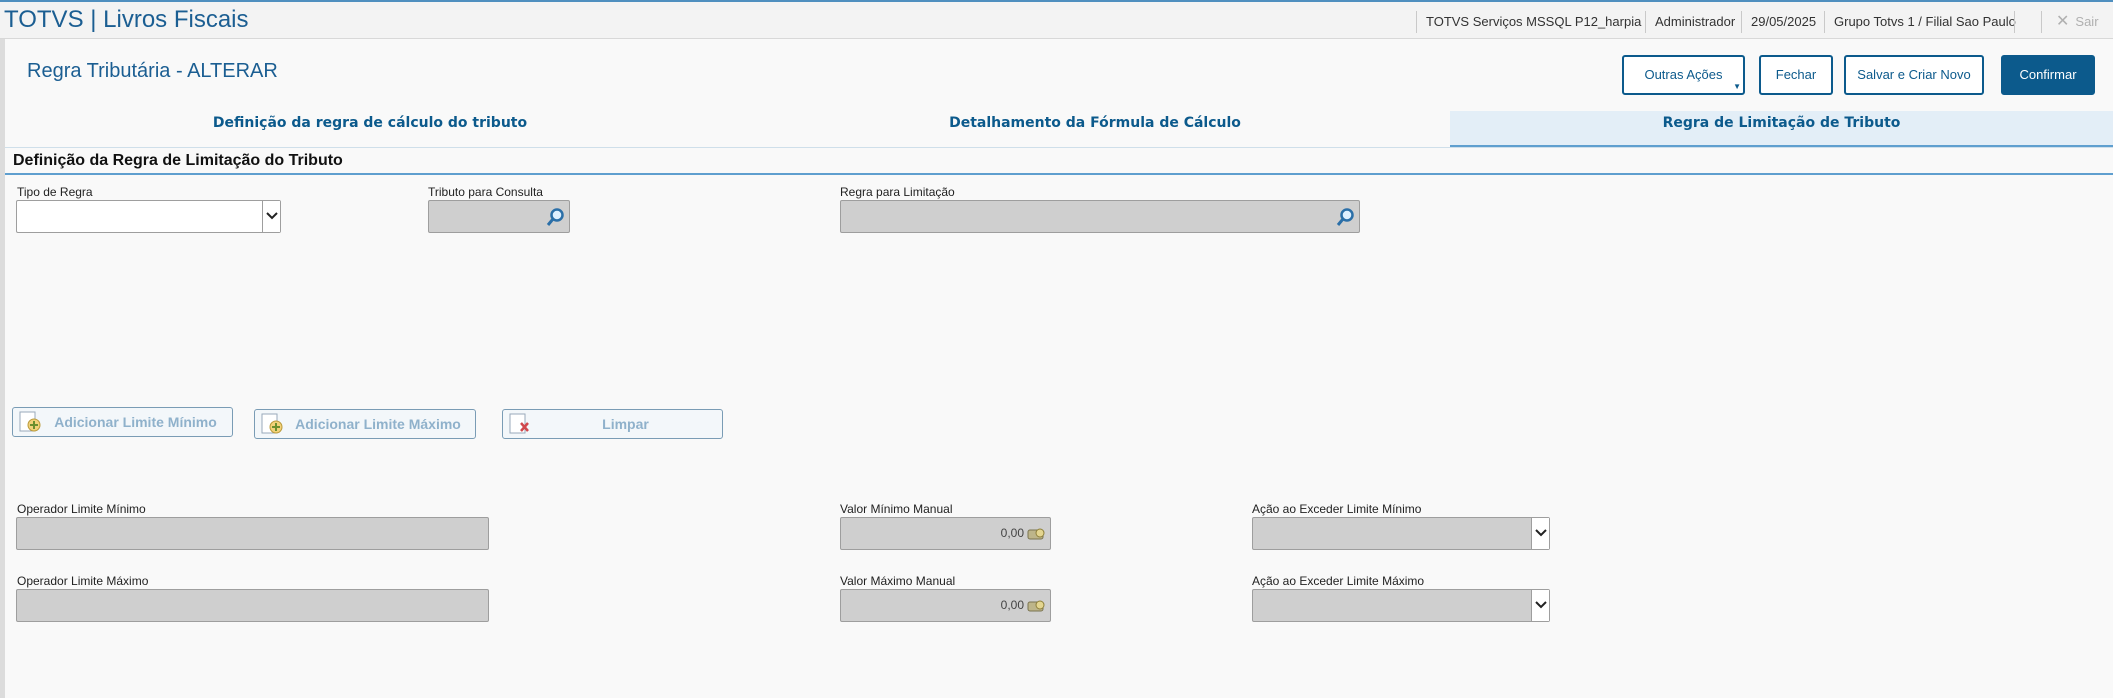  I want to click on acao-min-dropdown, so click(1540, 533).